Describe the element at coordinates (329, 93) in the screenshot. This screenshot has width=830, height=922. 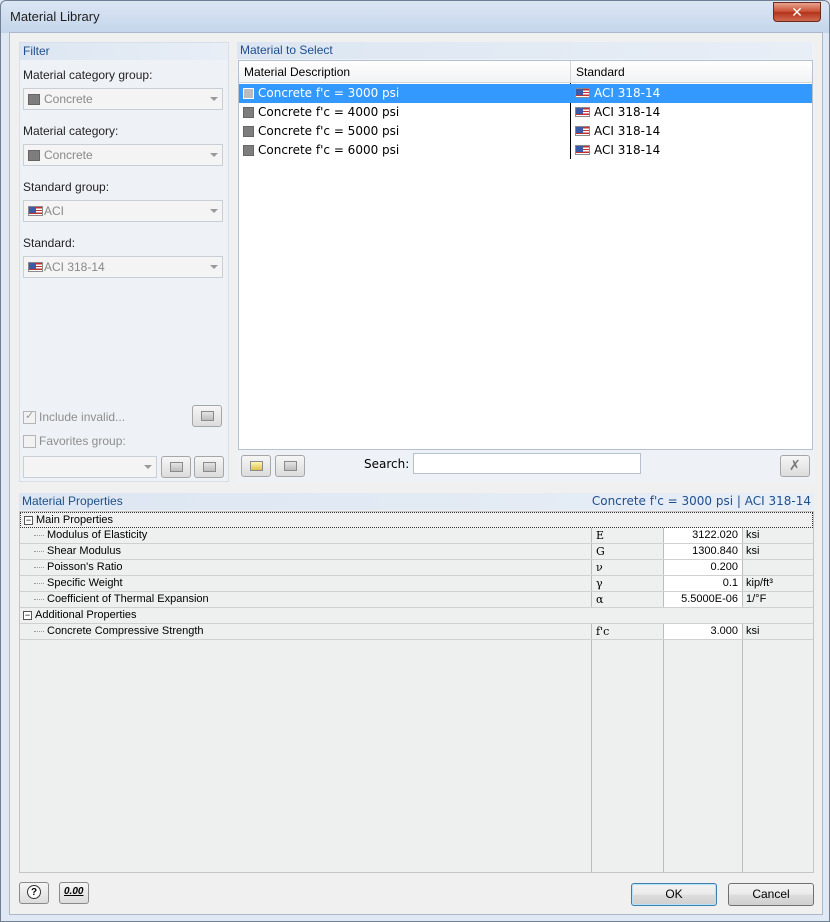
I see `material-description: Concrete f'c = 3000 psi` at that location.